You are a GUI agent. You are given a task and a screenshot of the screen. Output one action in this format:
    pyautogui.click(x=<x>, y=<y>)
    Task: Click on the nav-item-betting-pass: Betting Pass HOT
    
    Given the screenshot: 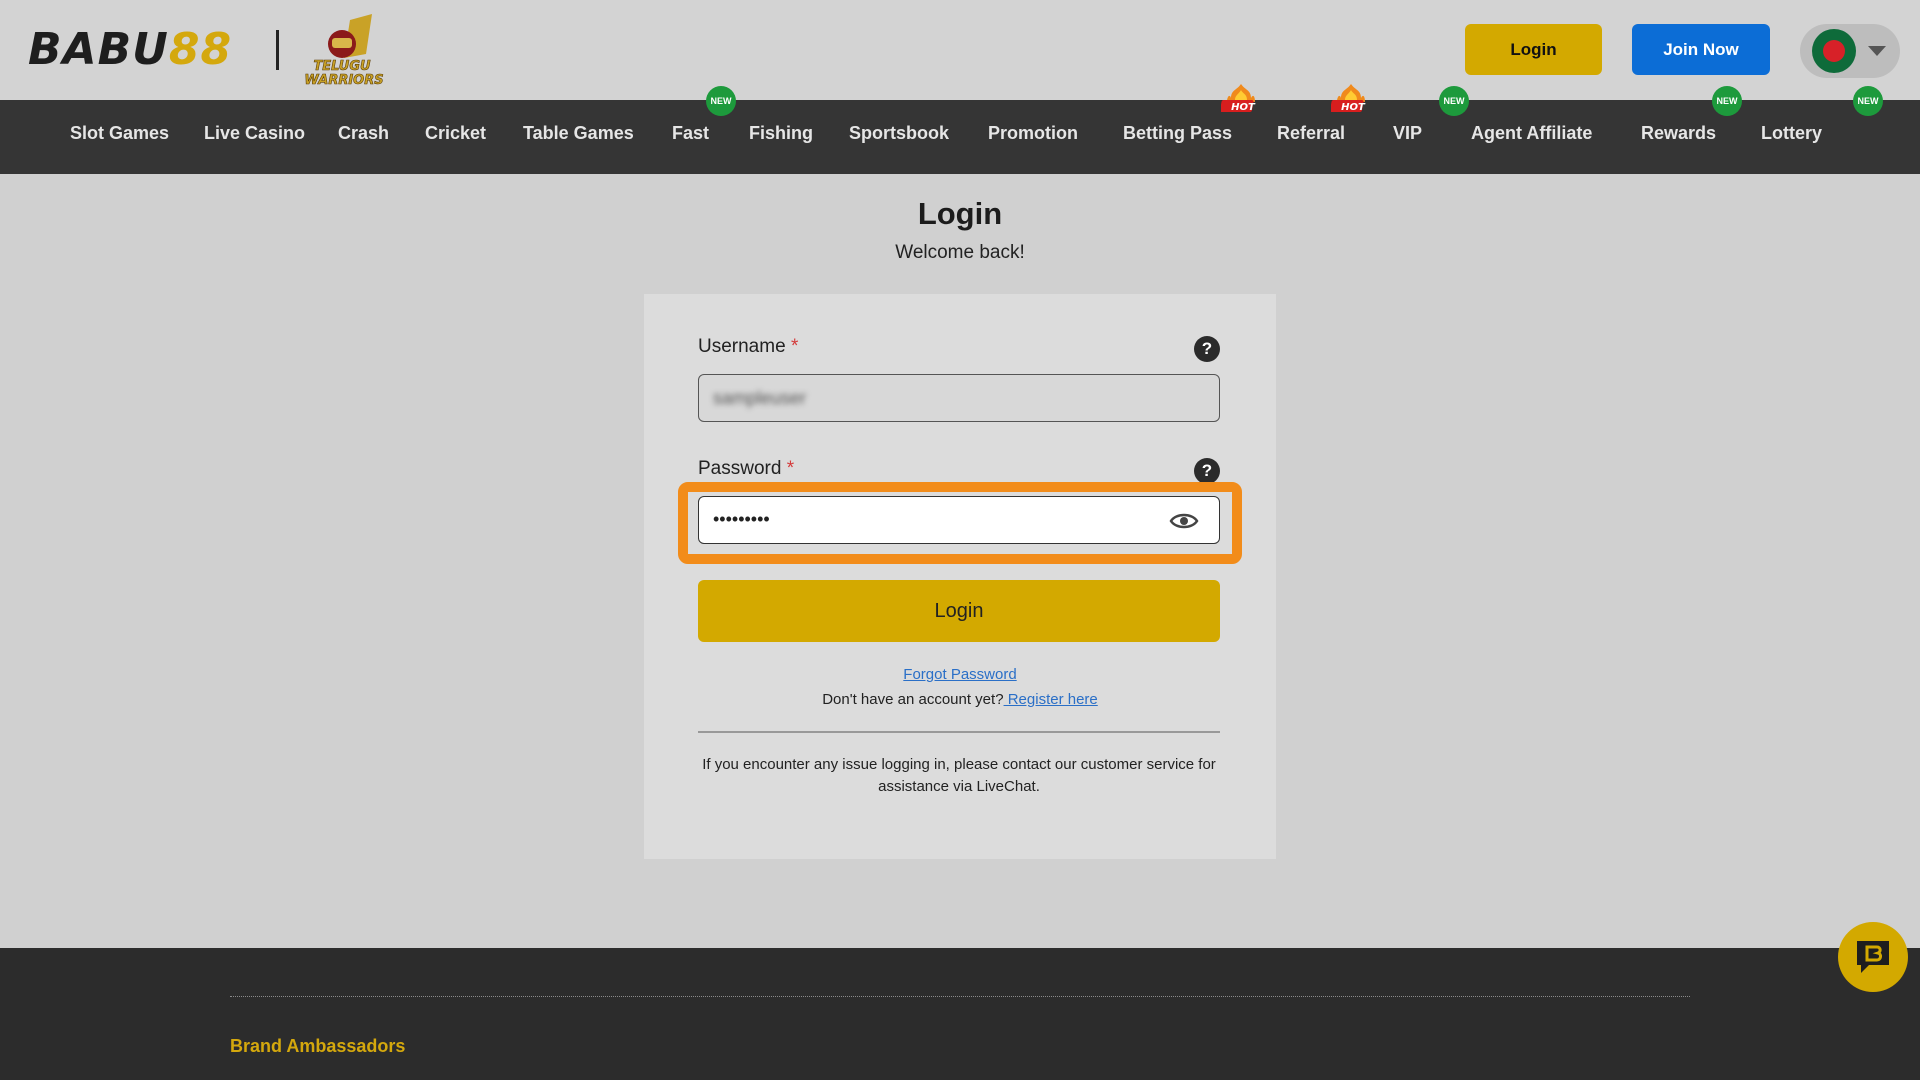 What is the action you would take?
    pyautogui.click(x=1189, y=129)
    